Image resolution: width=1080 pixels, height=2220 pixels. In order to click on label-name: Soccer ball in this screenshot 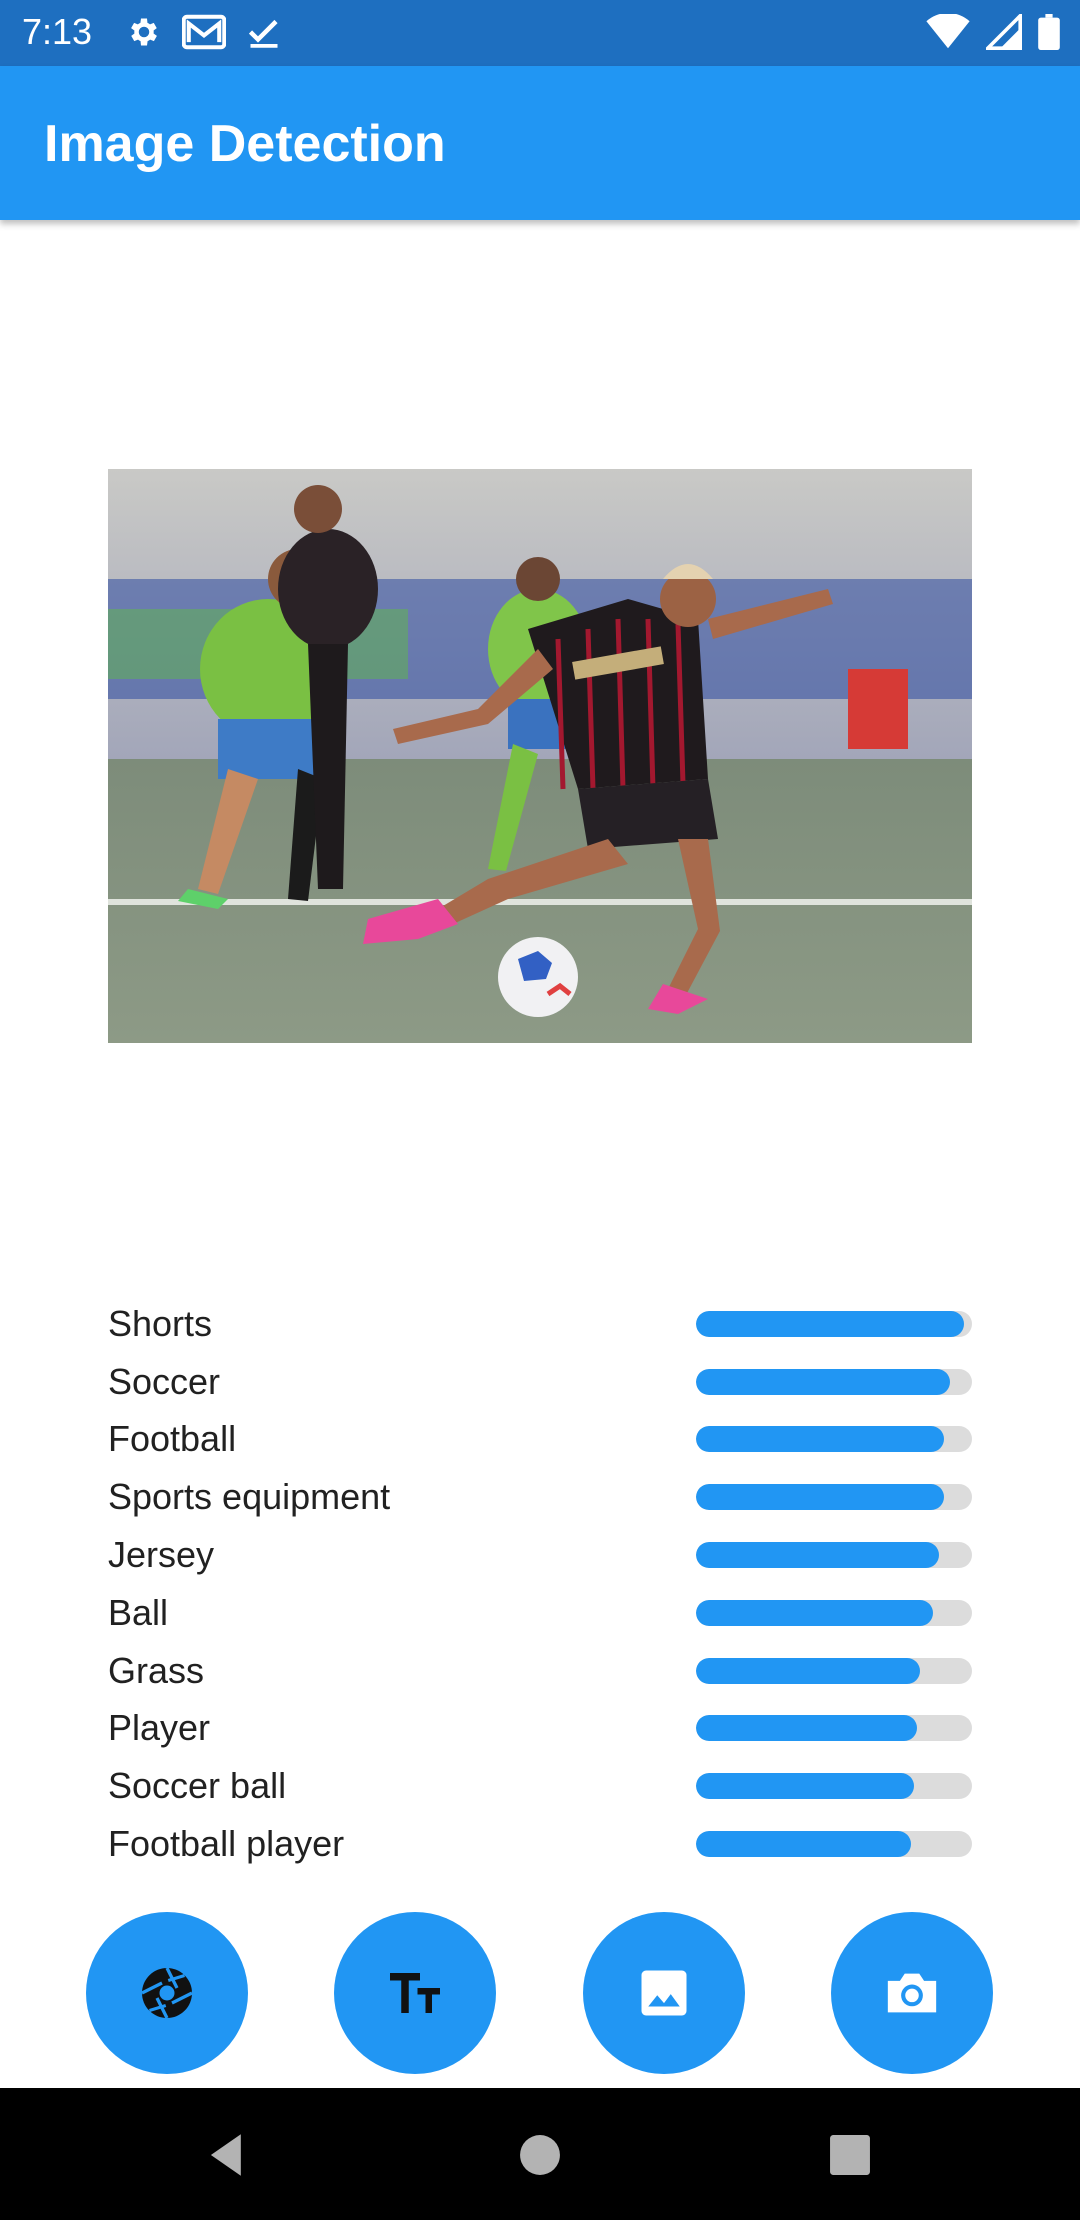, I will do `click(197, 1786)`.